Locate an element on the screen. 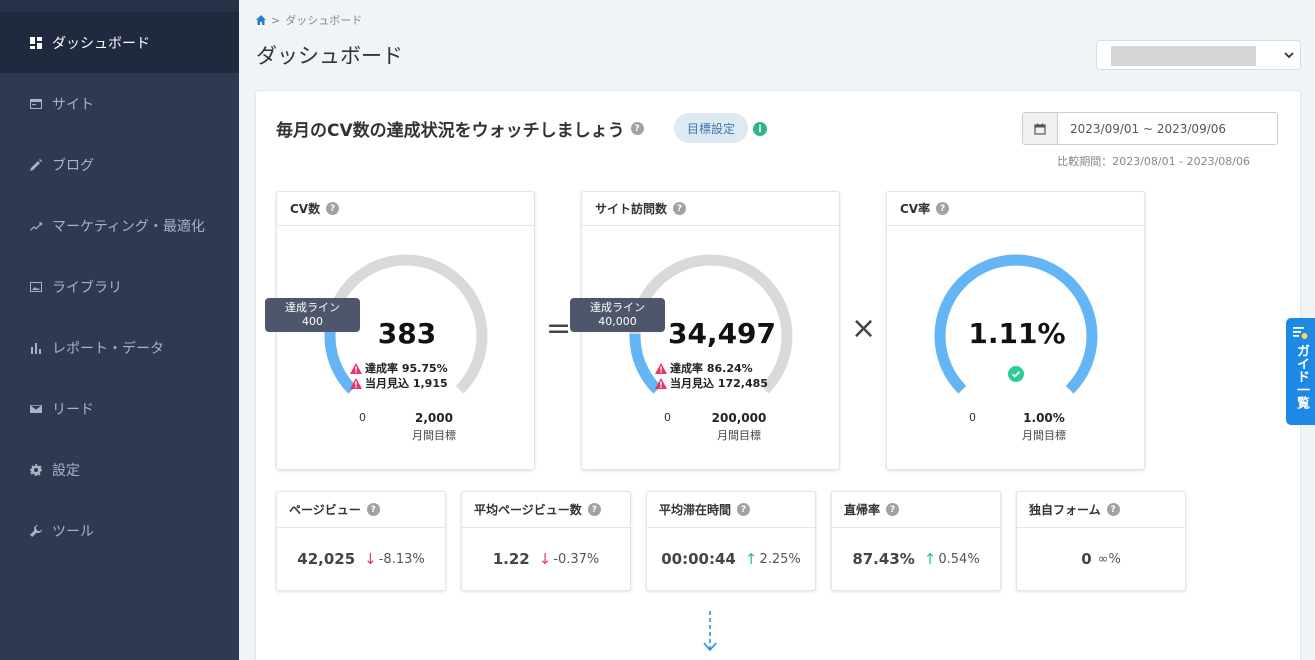 This screenshot has height=660, width=1315. metric-card-custom-form: 独自フォーム? 0 ∞% is located at coordinates (1101, 541).